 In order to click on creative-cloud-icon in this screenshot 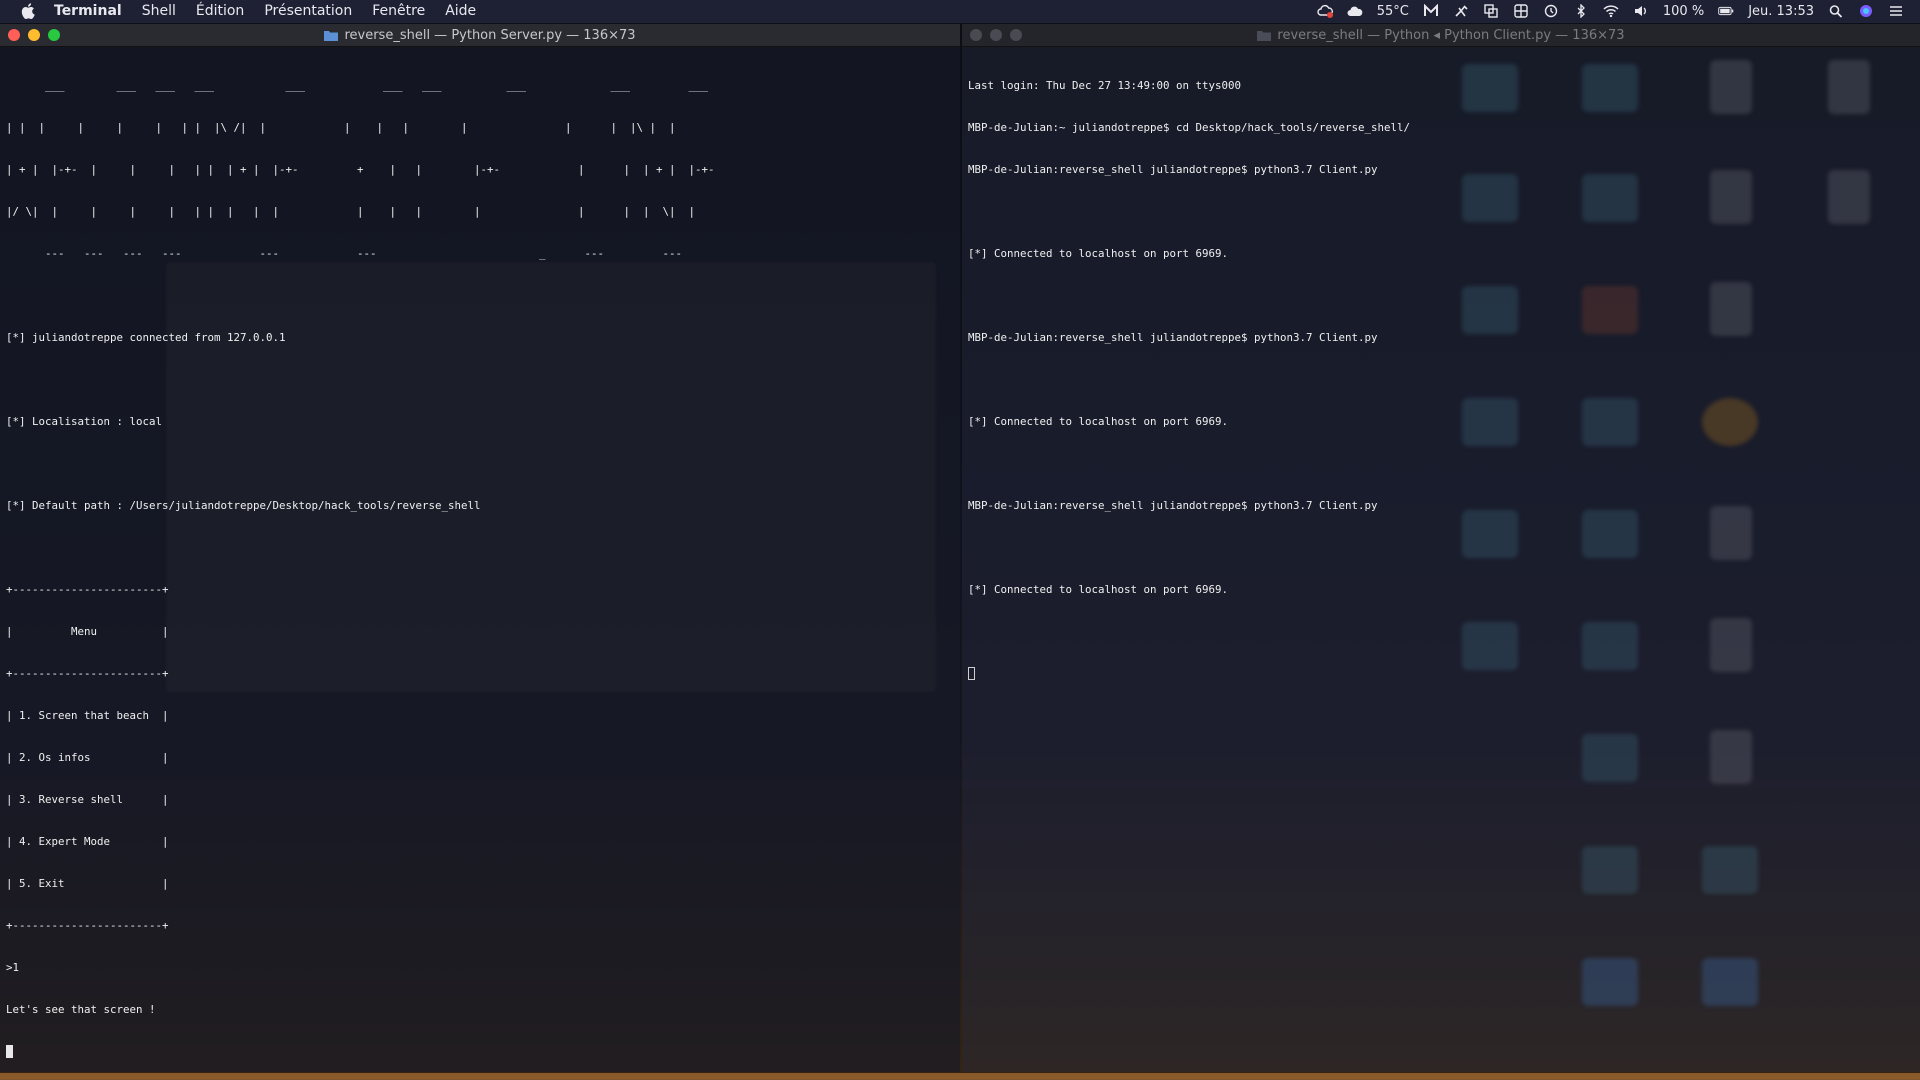, I will do `click(1325, 11)`.